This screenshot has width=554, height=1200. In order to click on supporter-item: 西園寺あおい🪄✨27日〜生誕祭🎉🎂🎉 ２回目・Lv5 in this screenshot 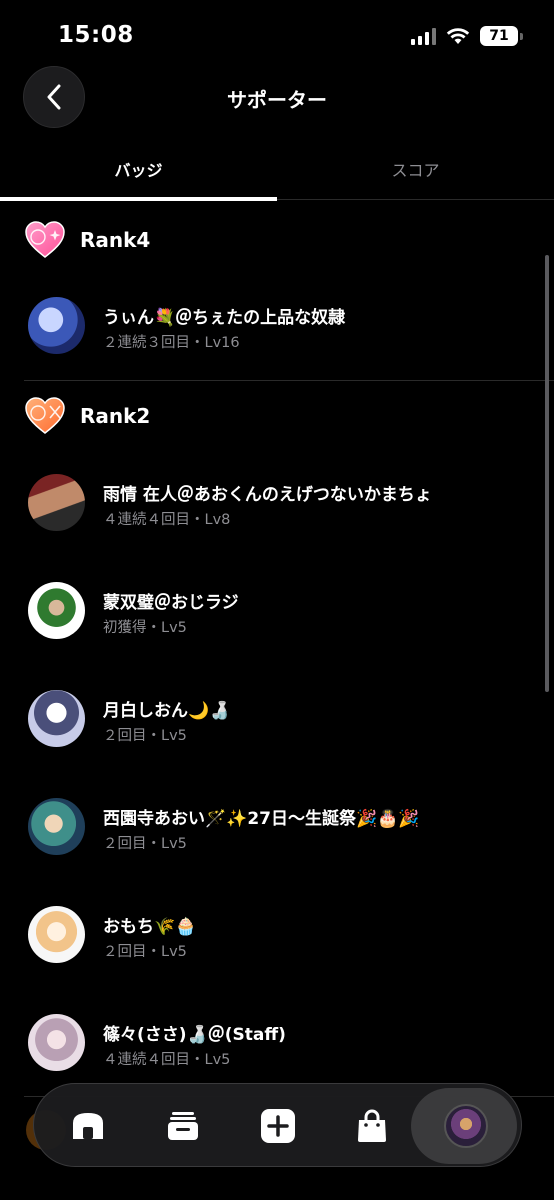, I will do `click(278, 828)`.